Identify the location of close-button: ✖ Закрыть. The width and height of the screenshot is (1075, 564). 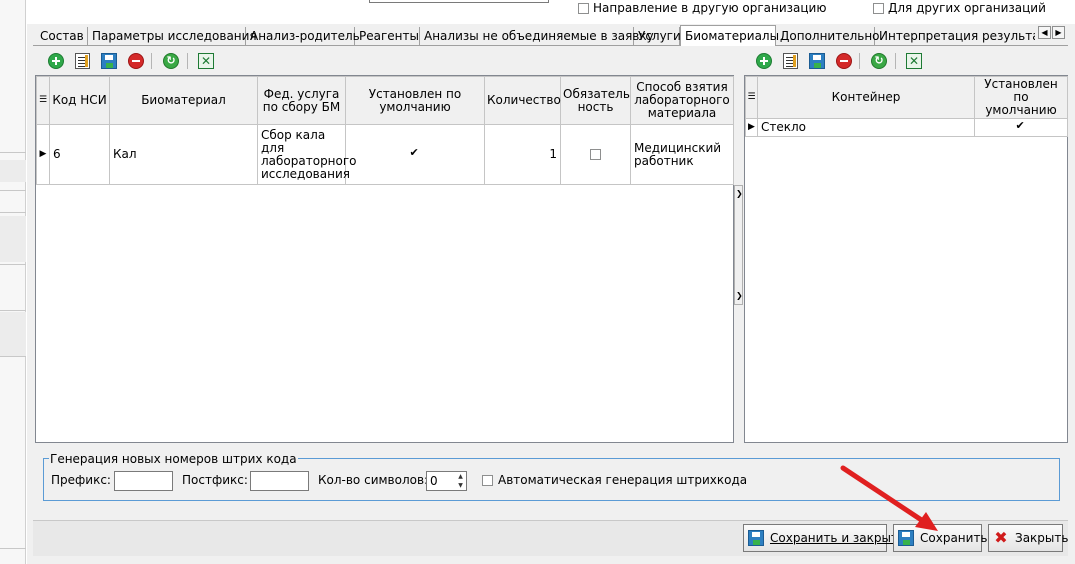
(1028, 538).